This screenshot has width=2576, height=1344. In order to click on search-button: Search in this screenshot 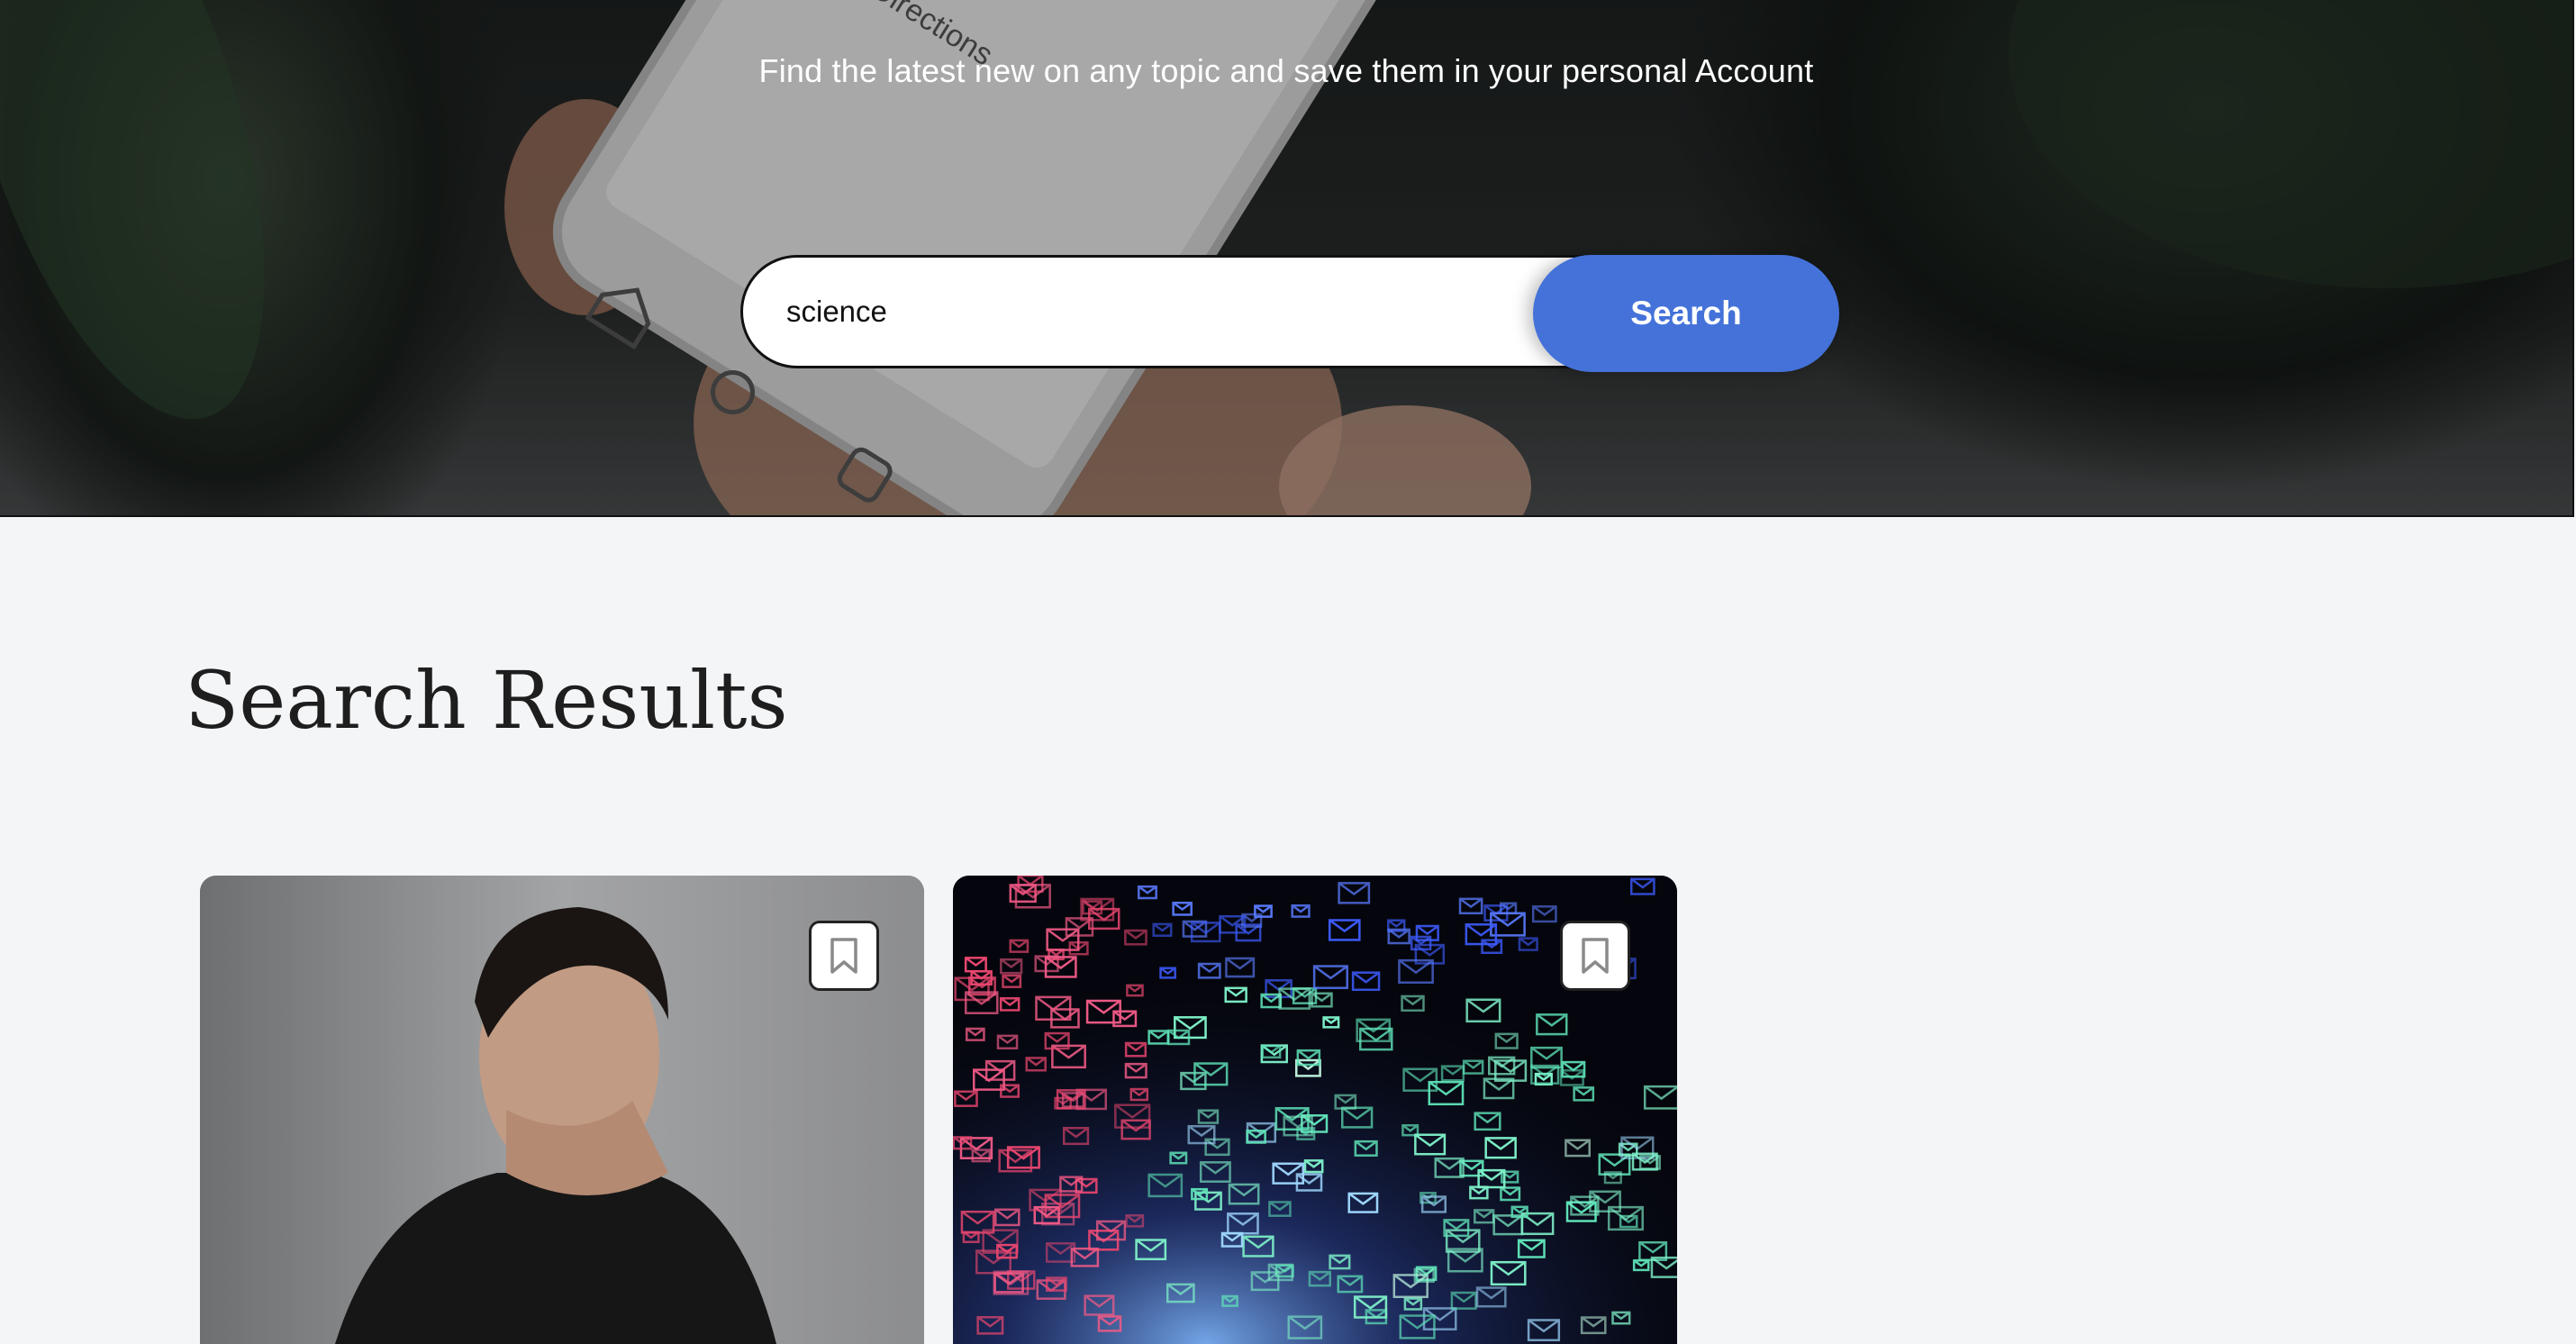, I will do `click(1686, 314)`.